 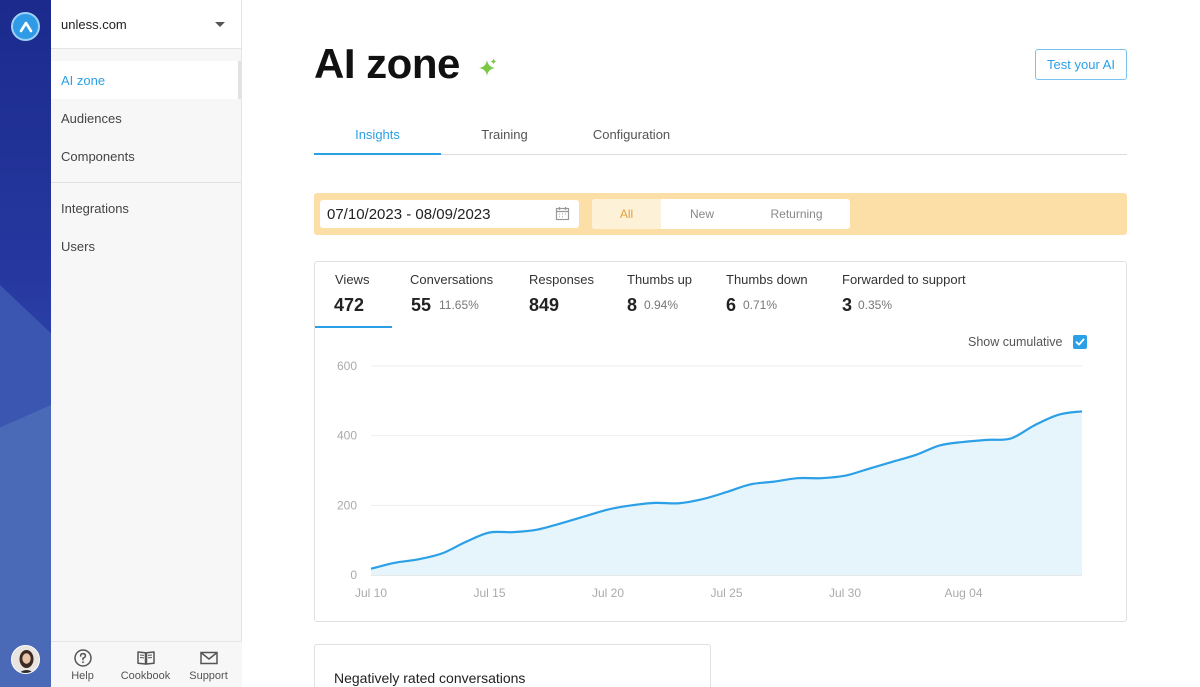 What do you see at coordinates (377, 135) in the screenshot?
I see `tab-insights: Insights` at bounding box center [377, 135].